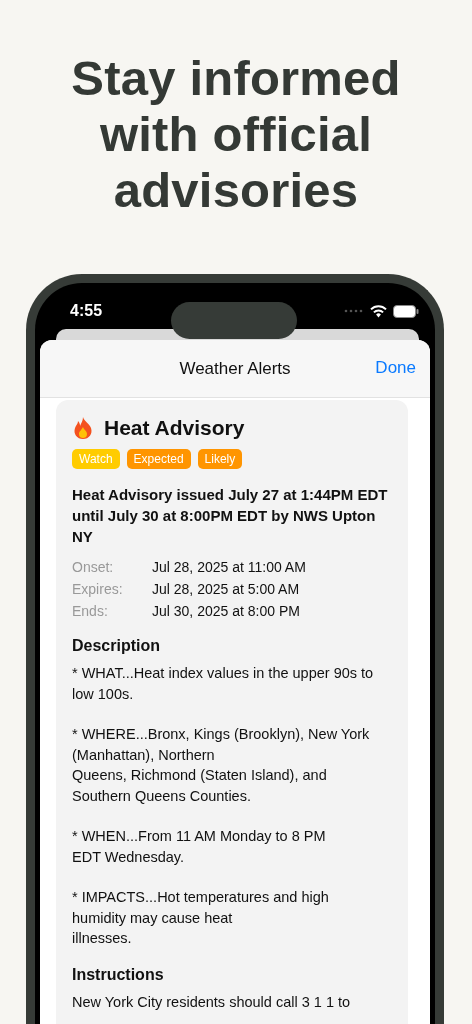 This screenshot has height=1024, width=472. What do you see at coordinates (174, 428) in the screenshot?
I see `alert-title: Heat Advisory` at bounding box center [174, 428].